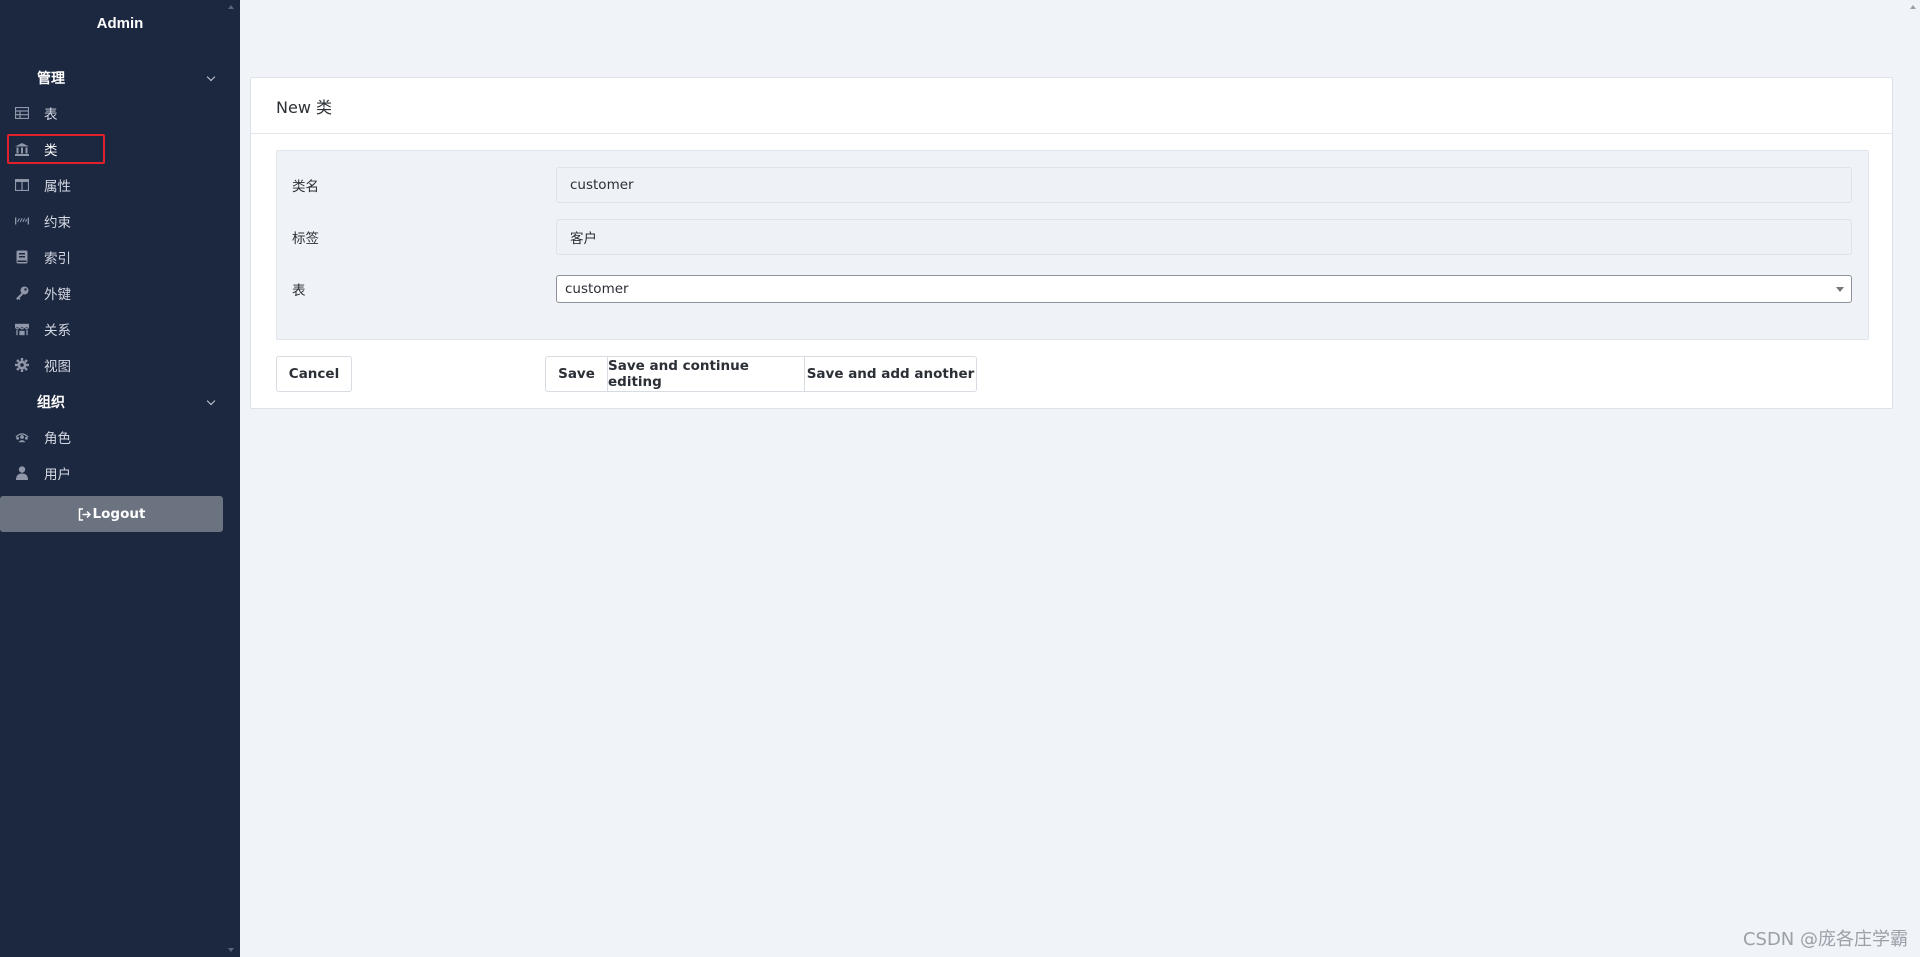 The width and height of the screenshot is (1920, 957). I want to click on sidebar-item-label: 关系, so click(57, 331).